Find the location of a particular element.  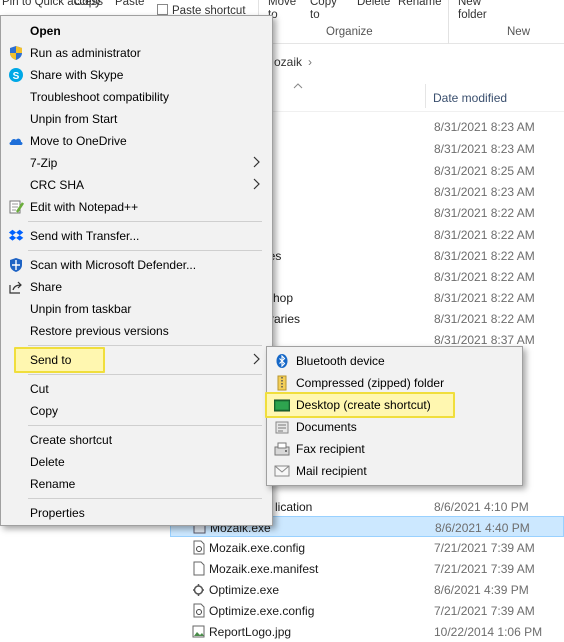

menu-item-restore-previous-versions: Restore previous versions is located at coordinates (136, 331).